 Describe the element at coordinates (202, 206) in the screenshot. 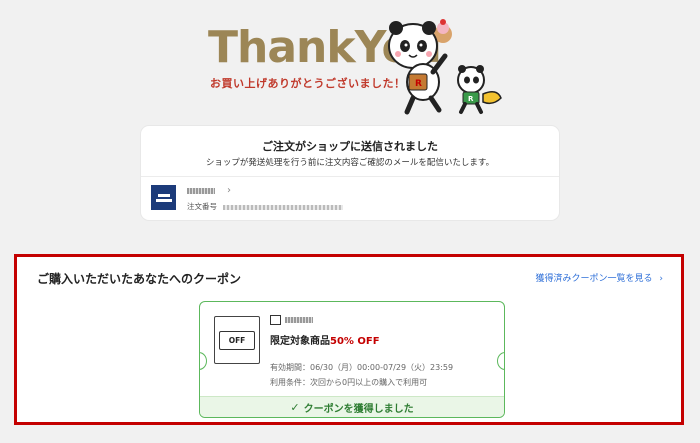

I see `order-number-label: 注文番号` at that location.